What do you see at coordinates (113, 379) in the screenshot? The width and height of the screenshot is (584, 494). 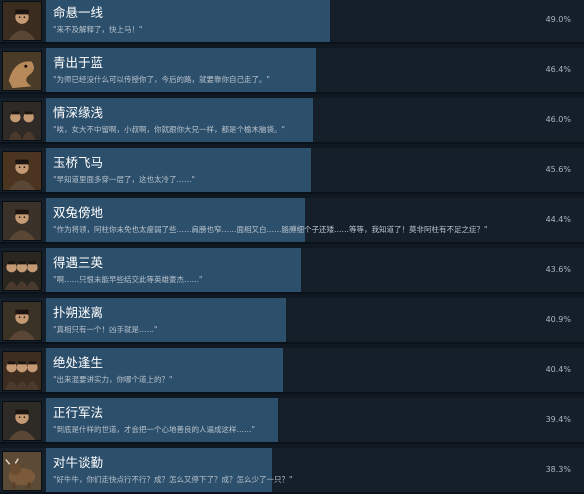 I see `achievement-description: "出来混要讲实力，你哪个道上的？"` at bounding box center [113, 379].